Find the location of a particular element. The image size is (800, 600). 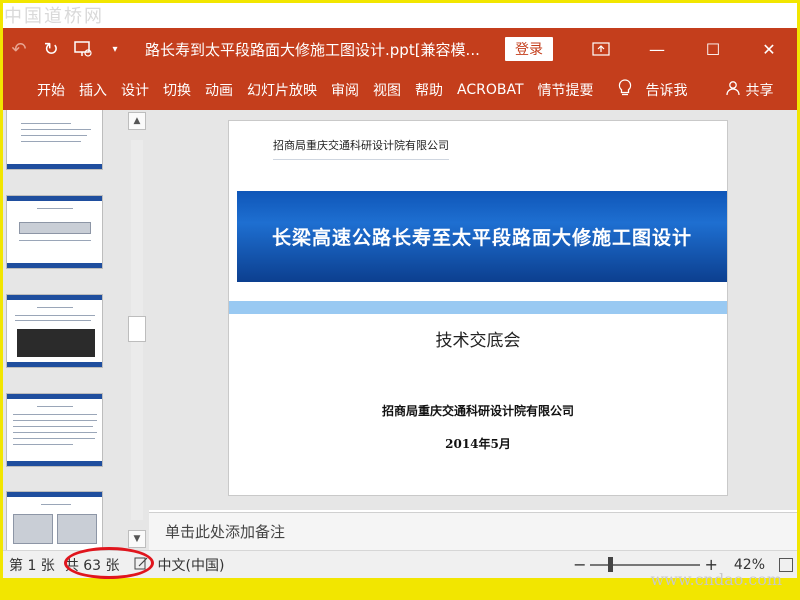

tell-me-button: 告诉我 is located at coordinates (653, 90).